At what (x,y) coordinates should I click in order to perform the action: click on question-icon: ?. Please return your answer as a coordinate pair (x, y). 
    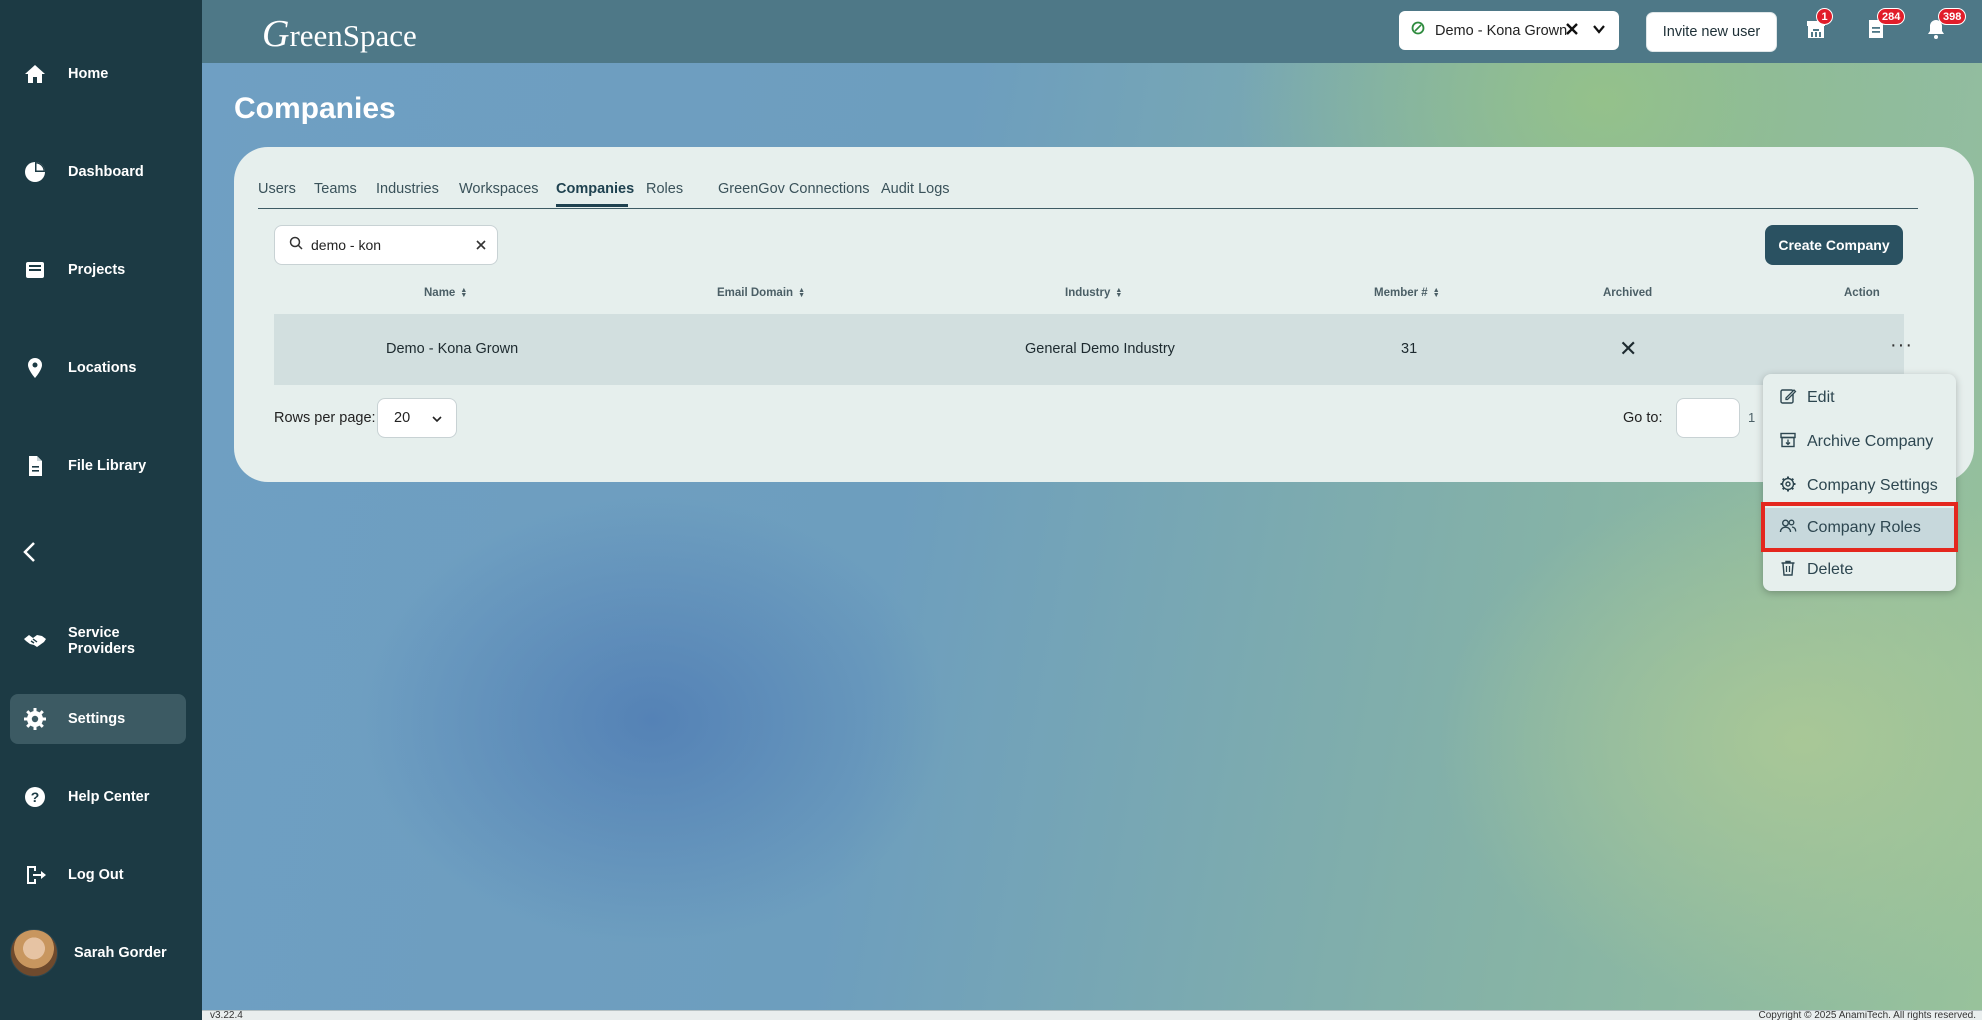
    Looking at the image, I should click on (35, 797).